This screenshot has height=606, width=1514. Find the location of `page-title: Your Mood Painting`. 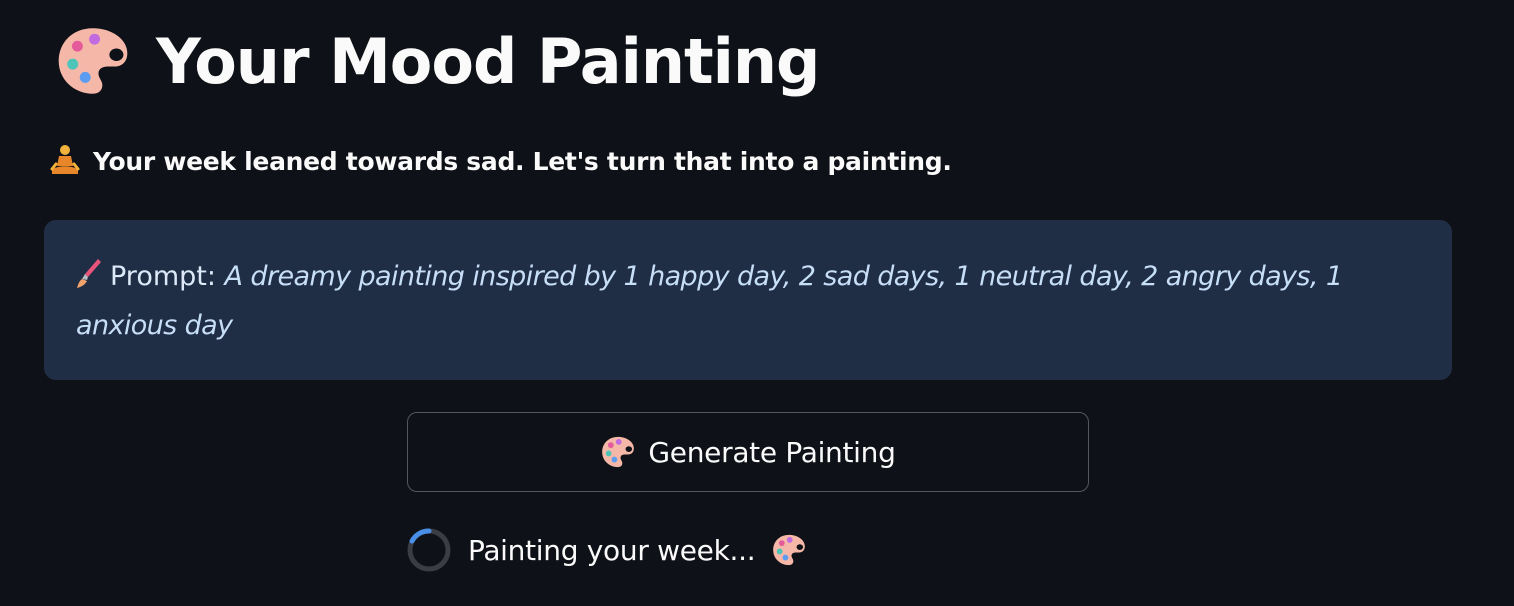

page-title: Your Mood Painting is located at coordinates (488, 61).